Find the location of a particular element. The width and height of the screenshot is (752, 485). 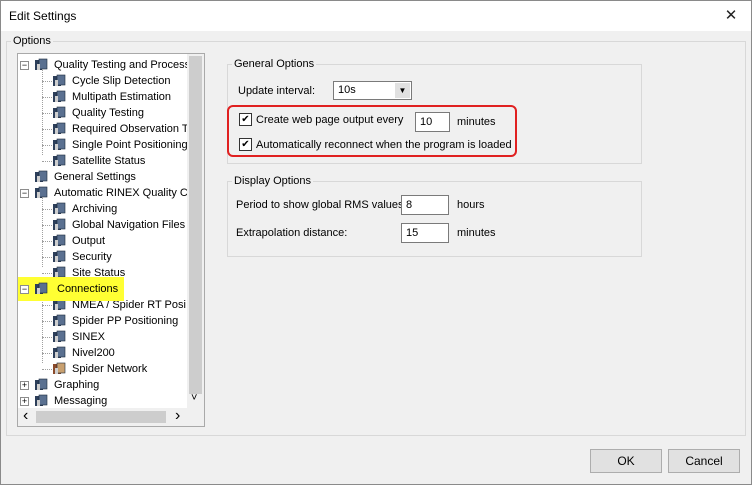

tree-item: Single Point Positioning is located at coordinates (103, 145).